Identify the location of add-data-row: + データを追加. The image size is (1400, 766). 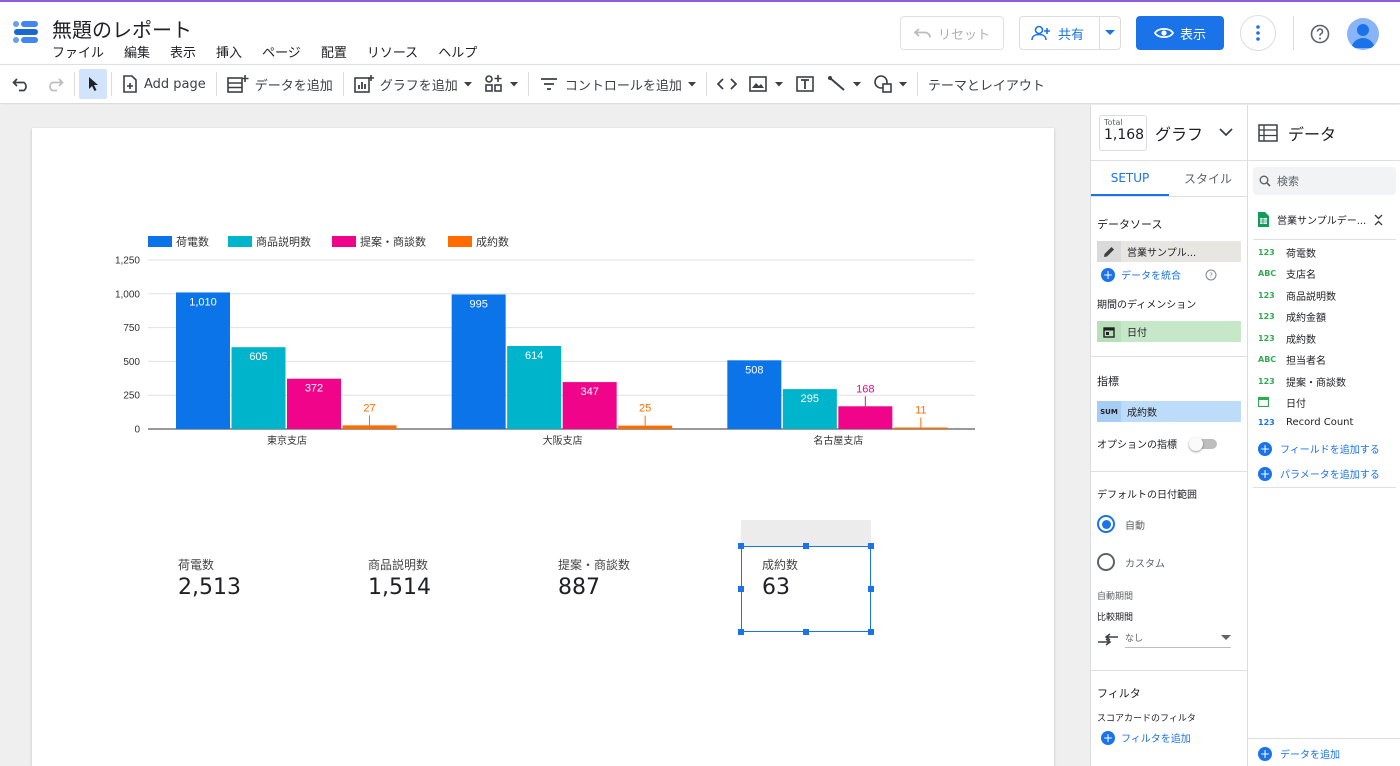
(1299, 753).